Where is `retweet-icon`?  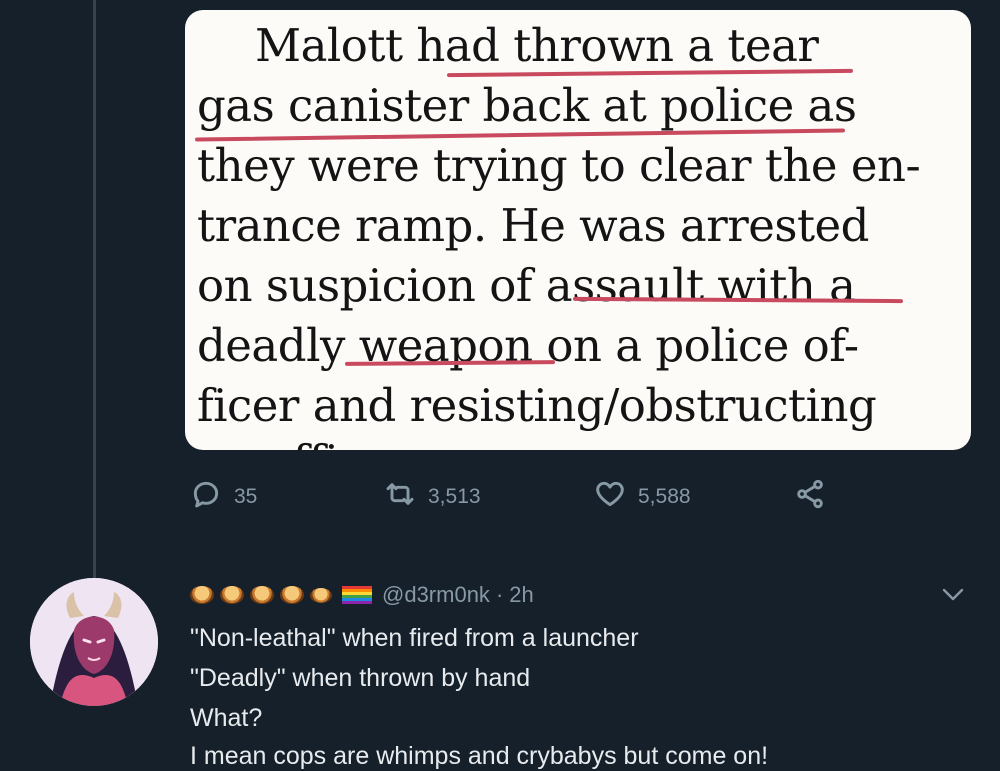 retweet-icon is located at coordinates (400, 497).